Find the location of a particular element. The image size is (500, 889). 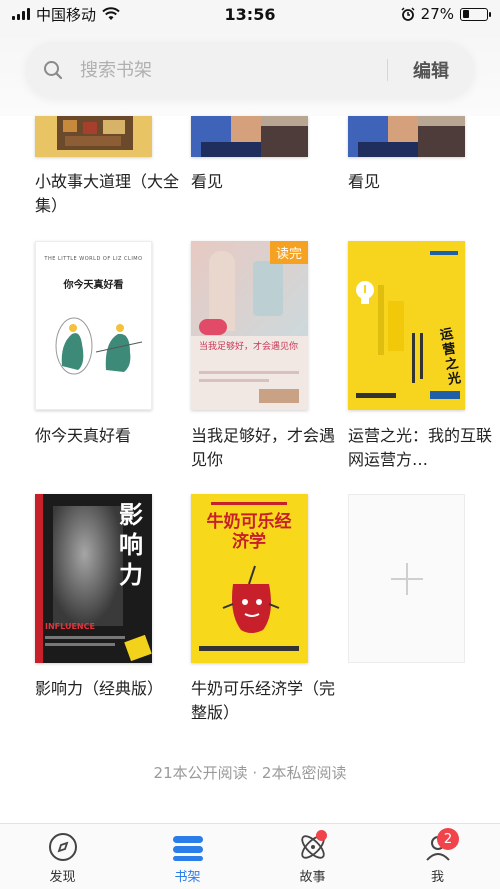

edit-button: 编辑 is located at coordinates (431, 70).